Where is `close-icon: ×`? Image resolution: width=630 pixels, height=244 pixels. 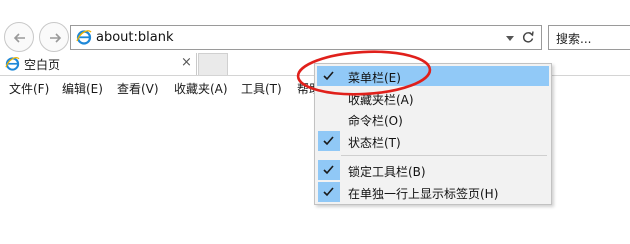
close-icon: × is located at coordinates (186, 62).